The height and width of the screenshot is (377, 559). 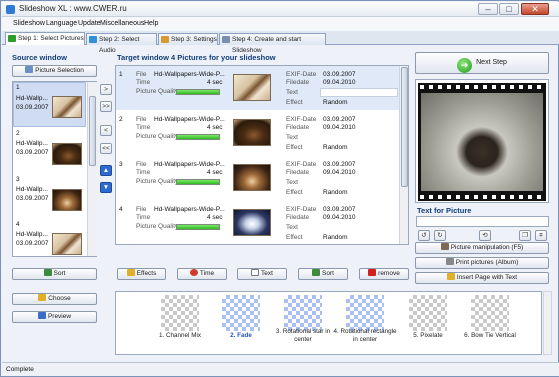 What do you see at coordinates (188, 39) in the screenshot?
I see `tab-step-3: Step 3: Settings` at bounding box center [188, 39].